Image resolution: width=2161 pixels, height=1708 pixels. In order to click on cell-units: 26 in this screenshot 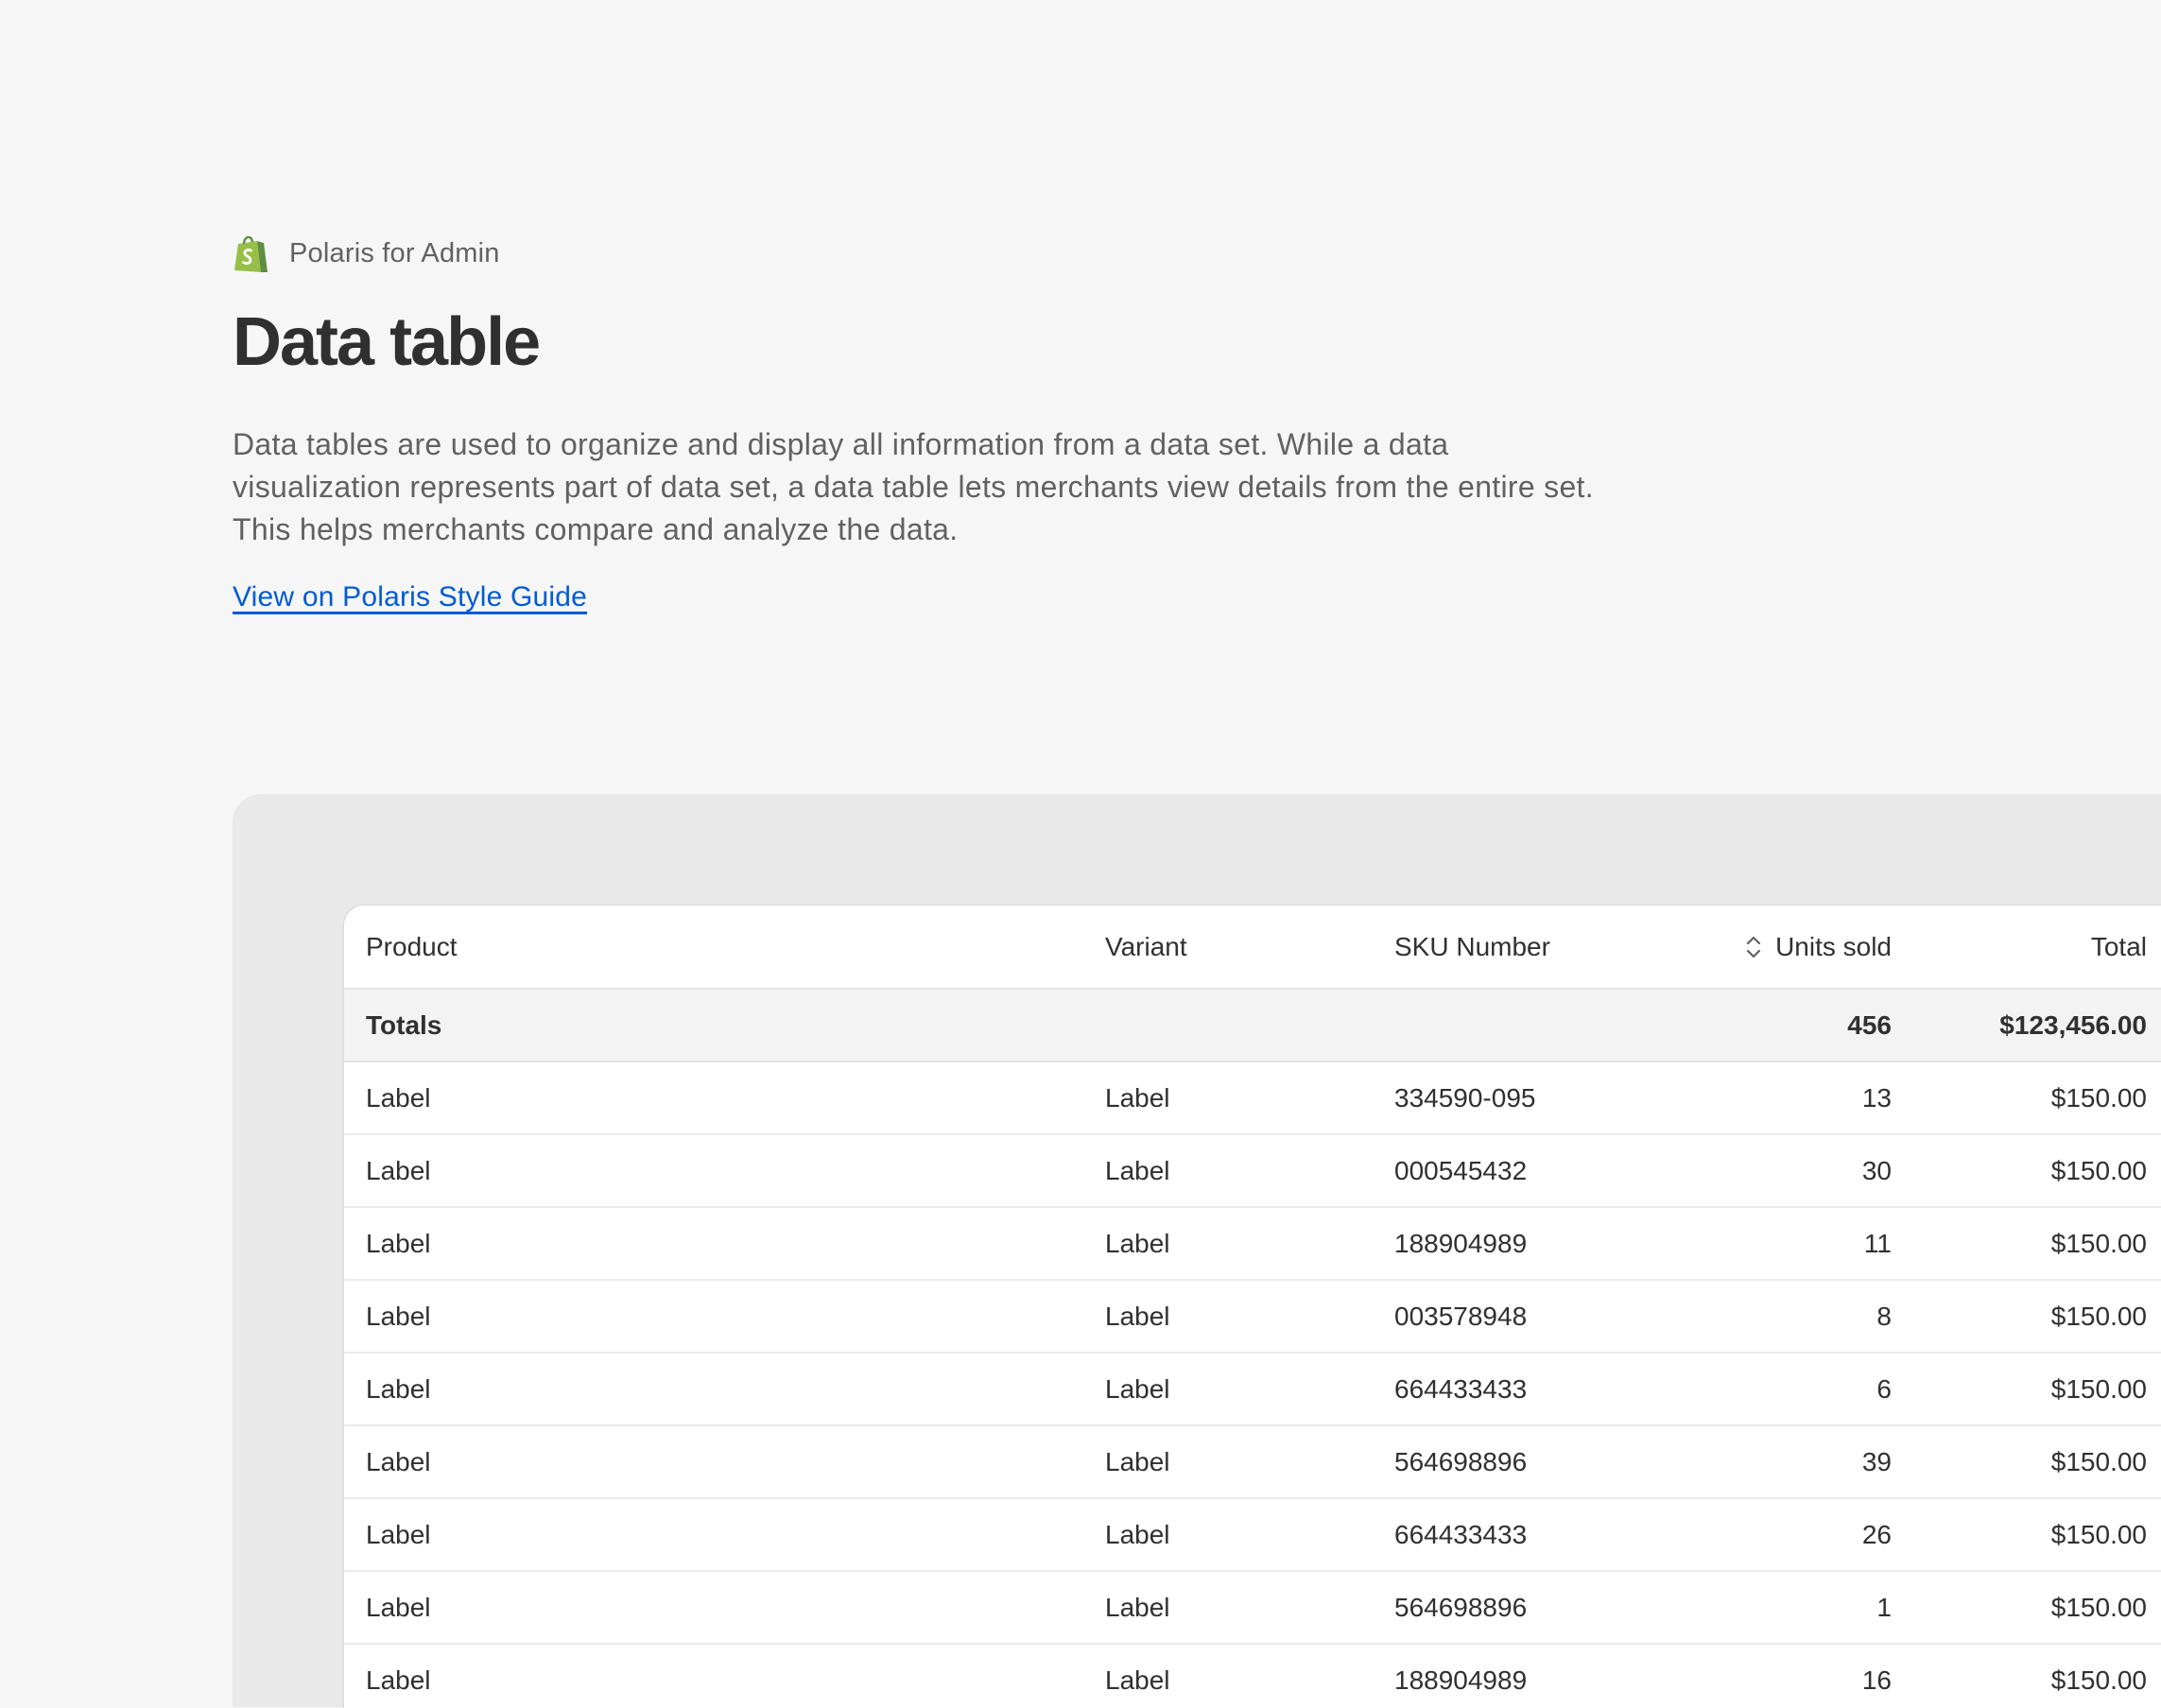, I will do `click(1876, 1534)`.